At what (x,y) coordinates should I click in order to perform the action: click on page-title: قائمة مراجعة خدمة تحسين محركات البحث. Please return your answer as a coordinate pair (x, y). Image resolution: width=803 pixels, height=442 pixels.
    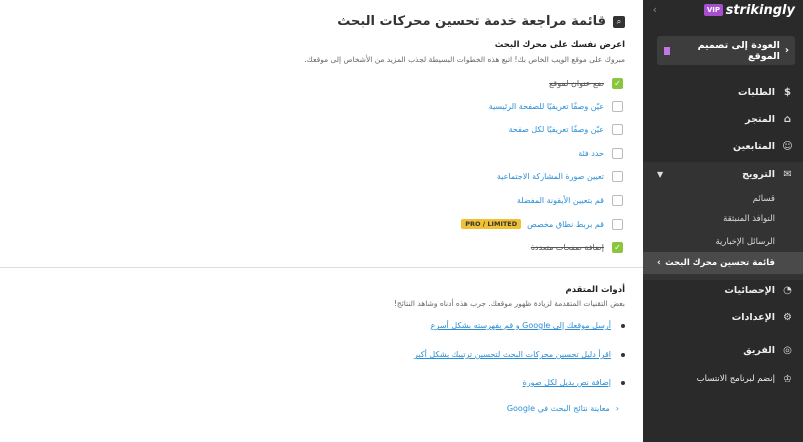
    Looking at the image, I should click on (471, 21).